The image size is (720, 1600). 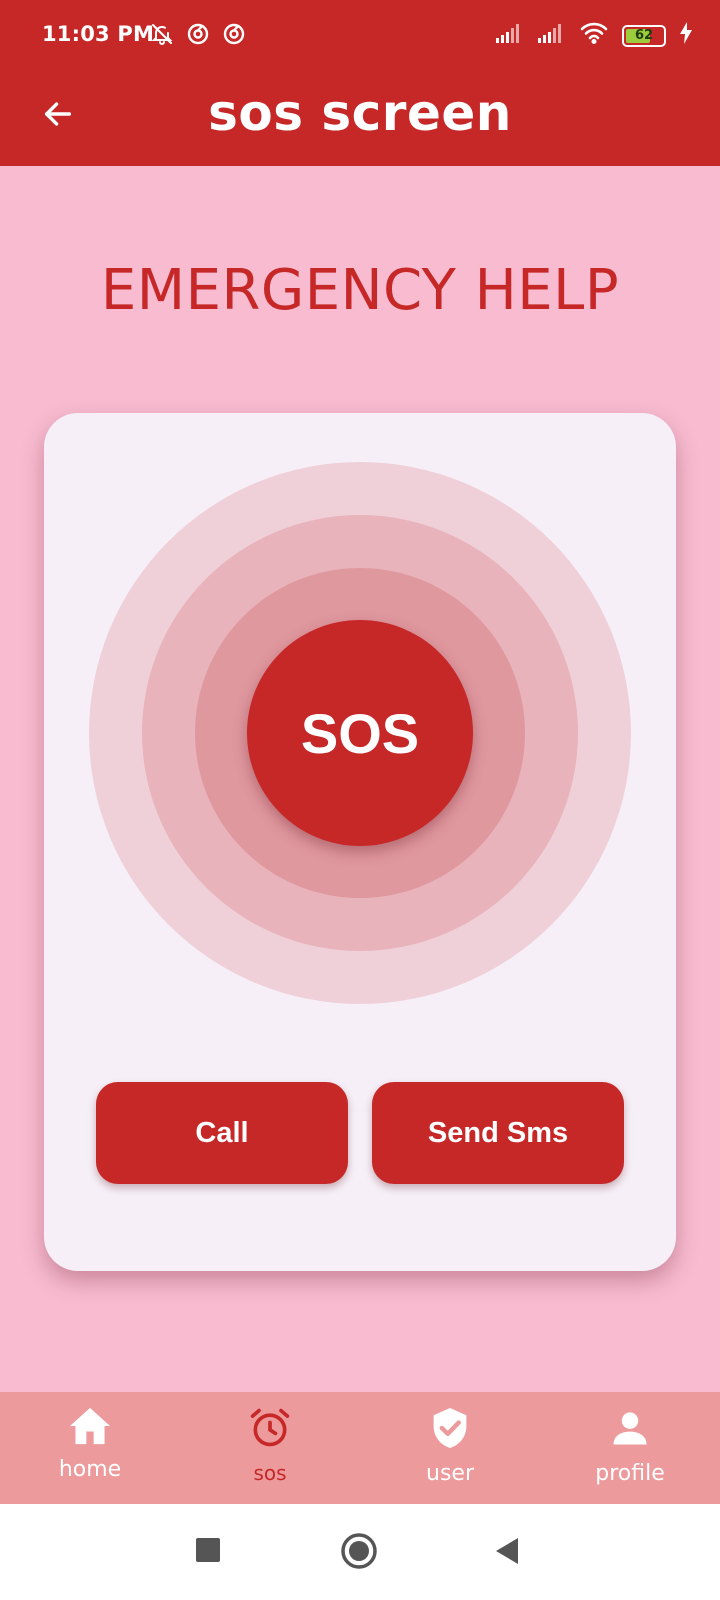 I want to click on recents-icon, so click(x=208, y=1552).